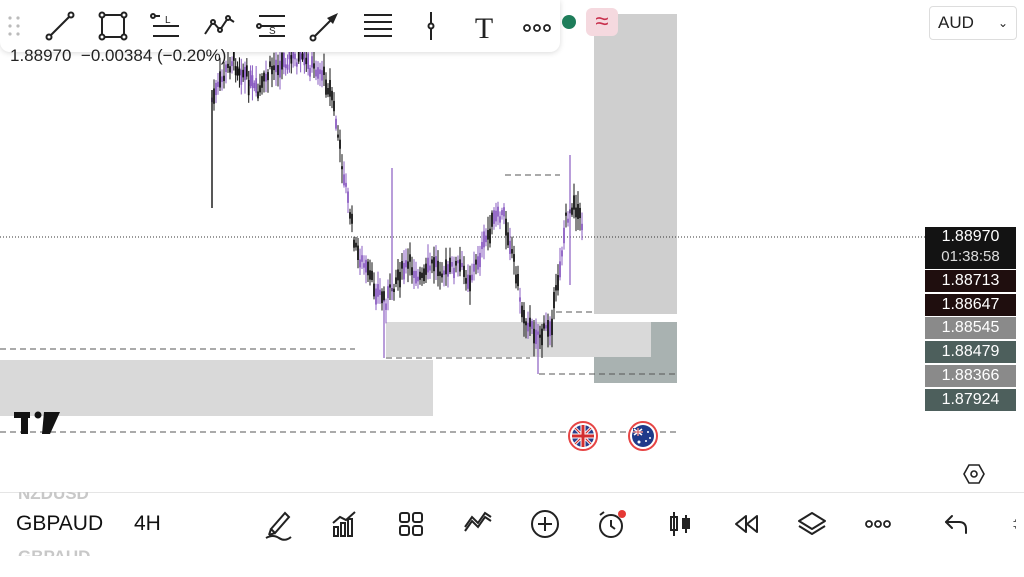  Describe the element at coordinates (38, 422) in the screenshot. I see `tradingview-logo-icon` at that location.